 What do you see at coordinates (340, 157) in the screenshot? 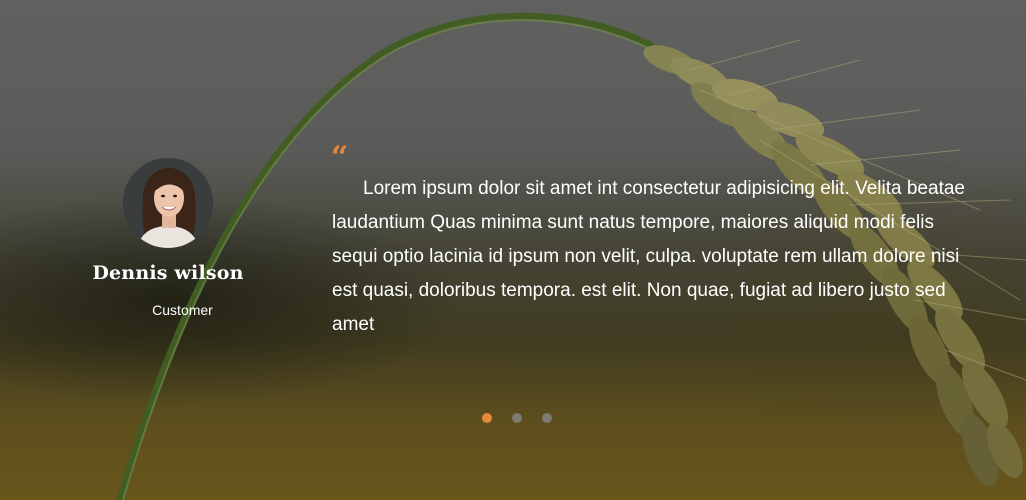
I see `quote-icon: “` at bounding box center [340, 157].